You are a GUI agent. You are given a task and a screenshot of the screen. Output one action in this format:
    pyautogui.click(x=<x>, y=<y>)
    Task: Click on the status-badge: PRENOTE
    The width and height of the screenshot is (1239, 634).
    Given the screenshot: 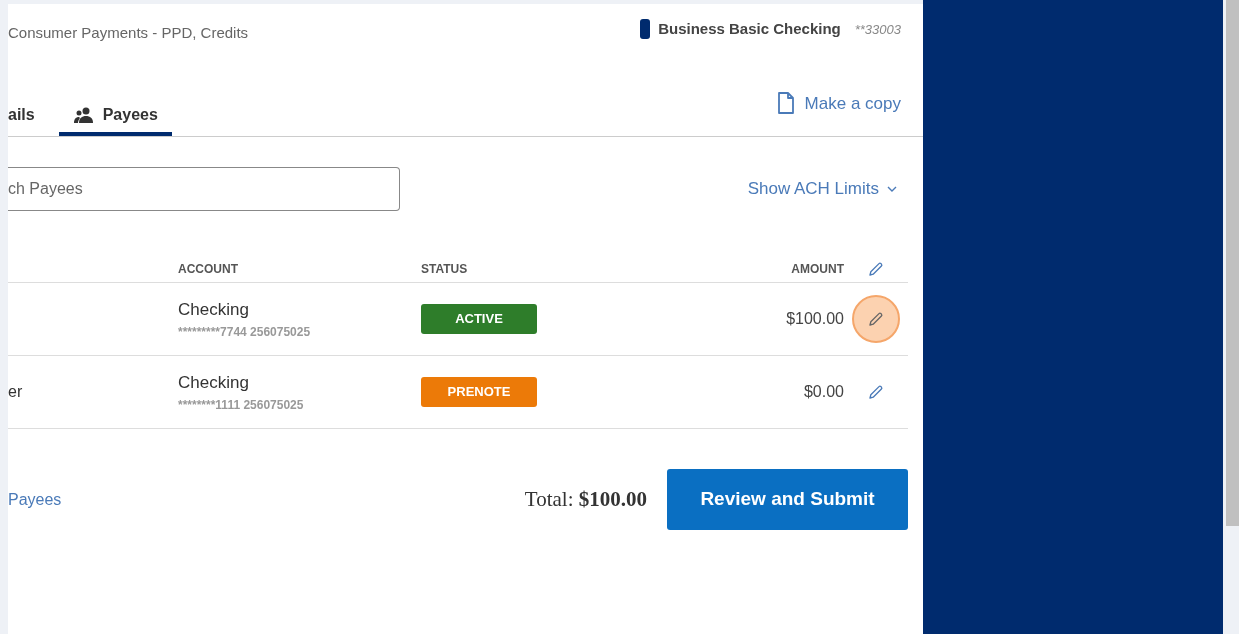 What is the action you would take?
    pyautogui.click(x=479, y=392)
    